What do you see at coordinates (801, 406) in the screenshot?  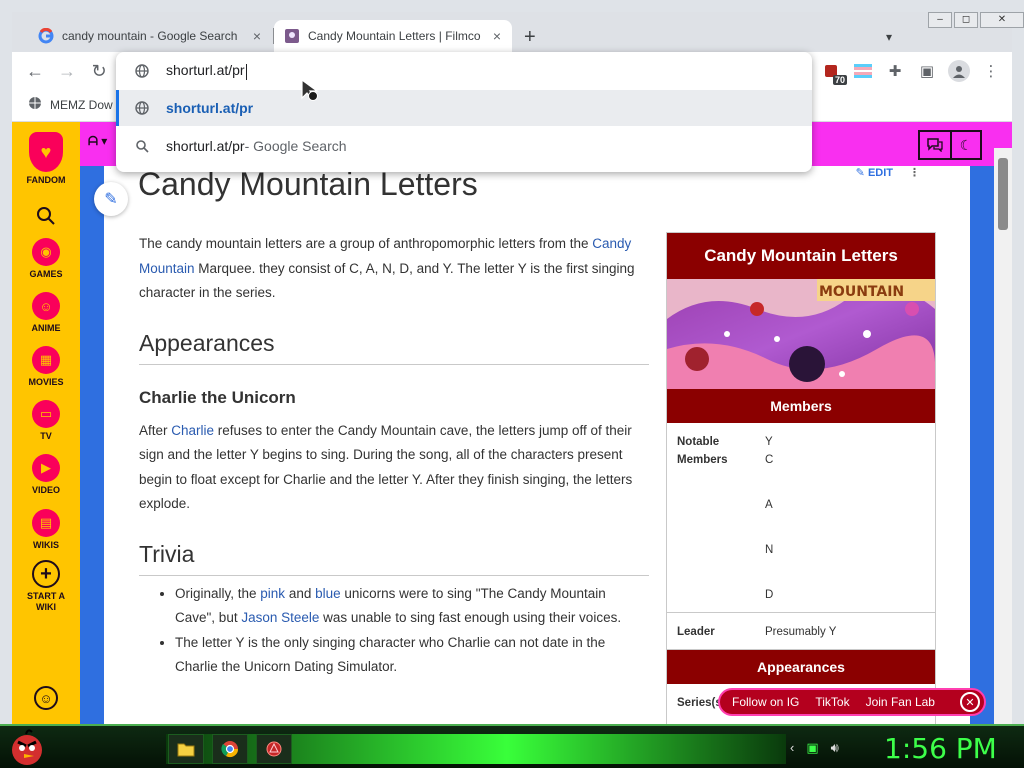 I see `infobox-members-header: Members` at bounding box center [801, 406].